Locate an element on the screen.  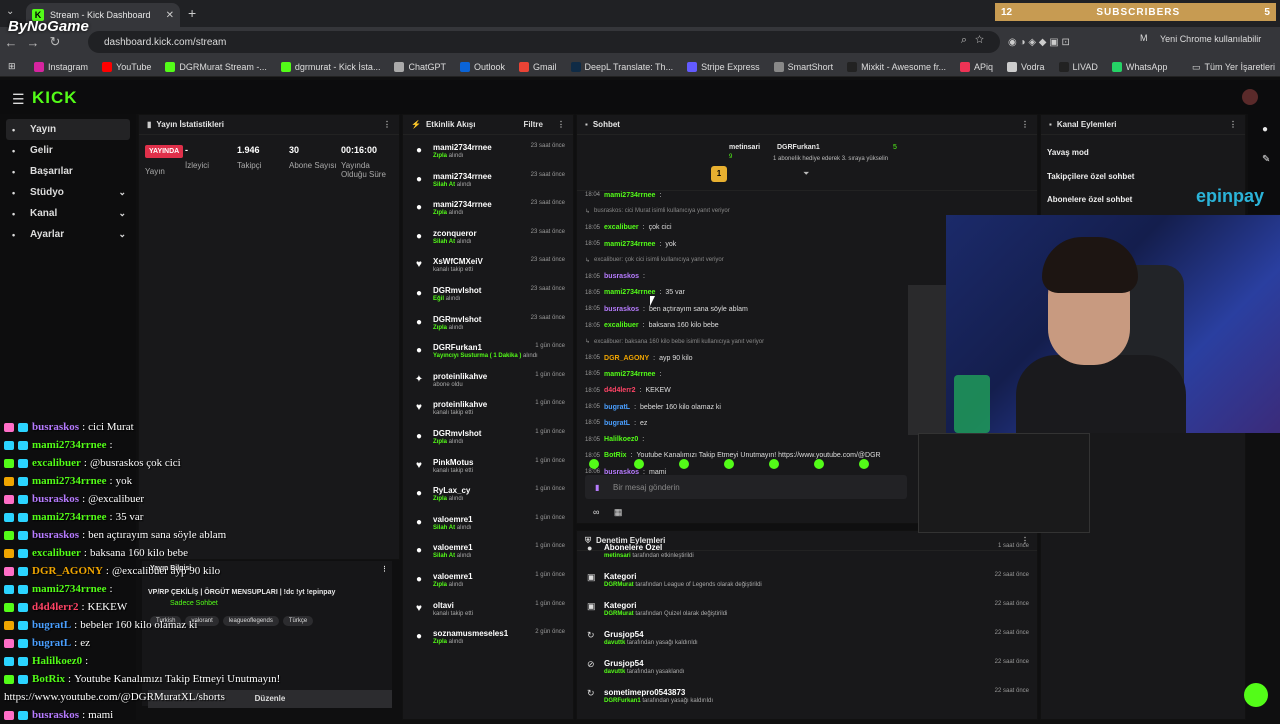
chat-username: d4d4lerr2 is located at coordinates (620, 390).